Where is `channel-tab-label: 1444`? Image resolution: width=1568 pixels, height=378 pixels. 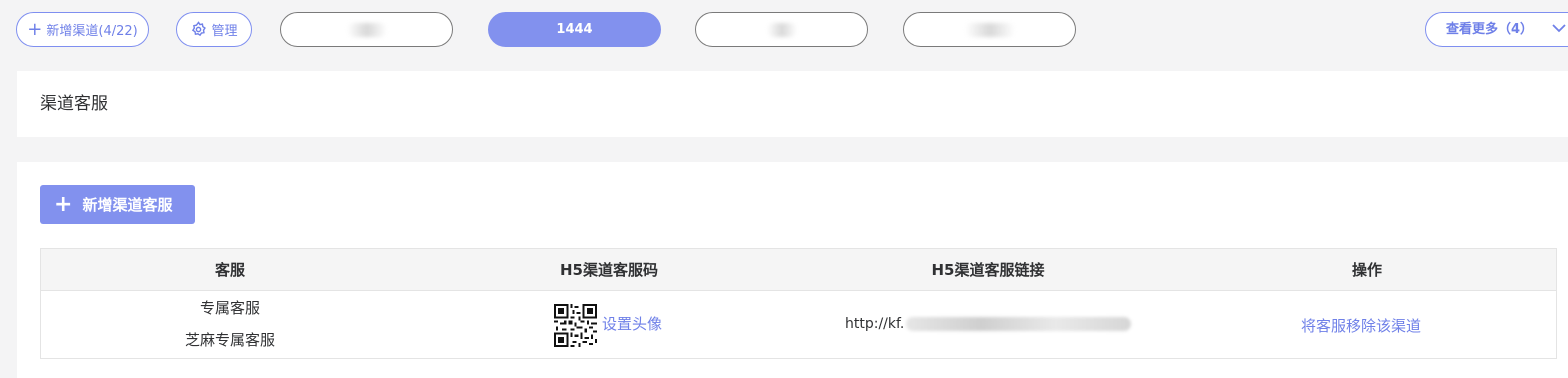 channel-tab-label: 1444 is located at coordinates (574, 29).